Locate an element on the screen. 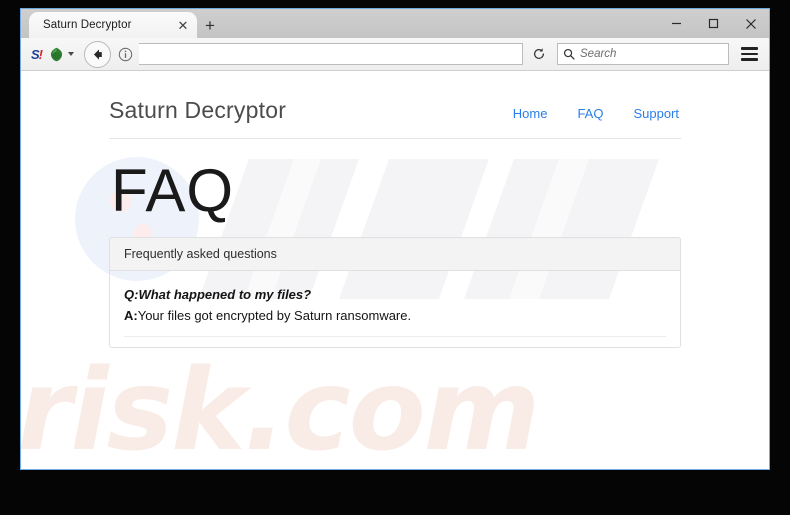 The width and height of the screenshot is (790, 515). site-nav-links: Home FAQ Support is located at coordinates (597, 113).